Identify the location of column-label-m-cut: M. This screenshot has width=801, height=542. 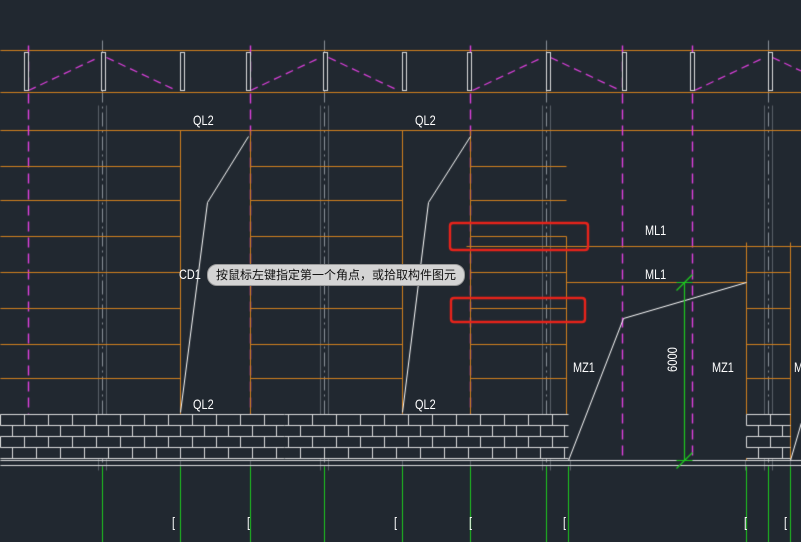
(797, 367).